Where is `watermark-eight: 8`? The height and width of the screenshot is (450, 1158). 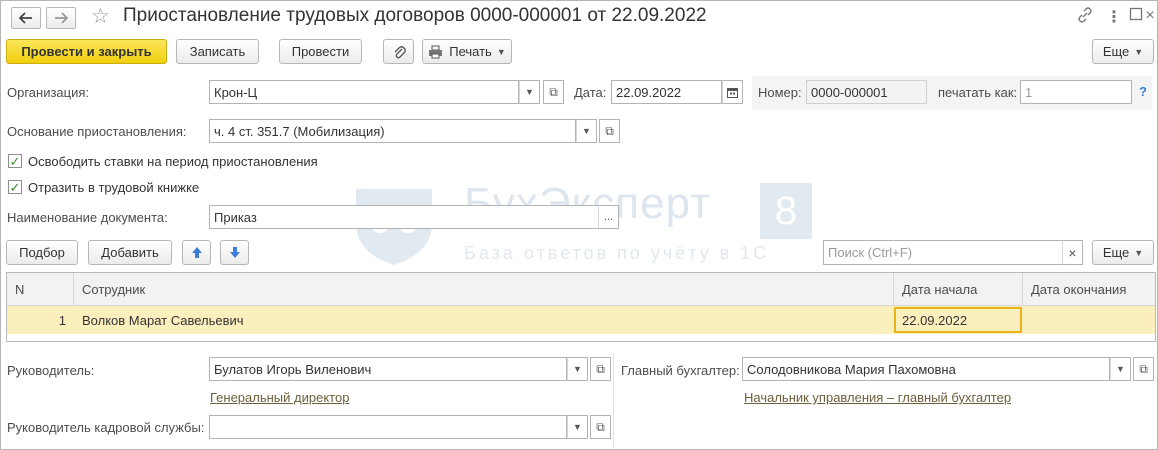 watermark-eight: 8 is located at coordinates (786, 211).